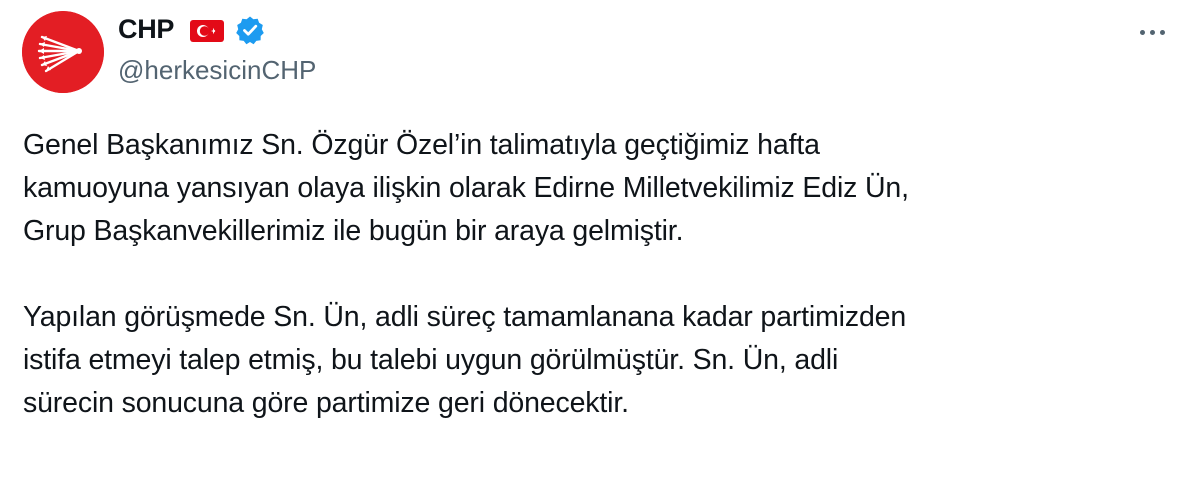 The height and width of the screenshot is (482, 1200). I want to click on chp-six-arrows-logo, so click(63, 52).